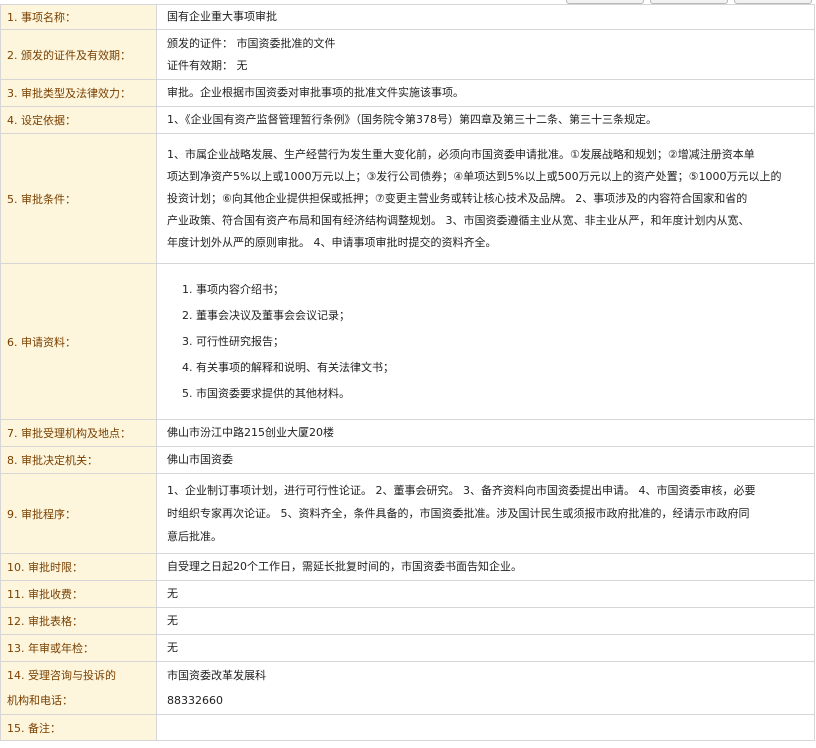 The image size is (816, 748). I want to click on row-label: 12. 审批表格：, so click(78, 621).